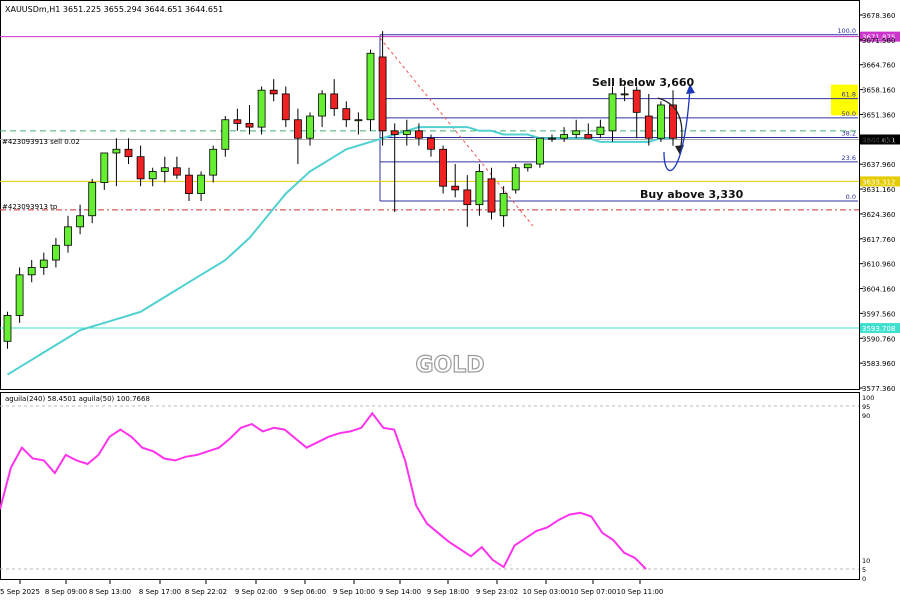 Image resolution: width=900 pixels, height=600 pixels. What do you see at coordinates (878, 91) in the screenshot?
I see `price-tick-label: 3658.160` at bounding box center [878, 91].